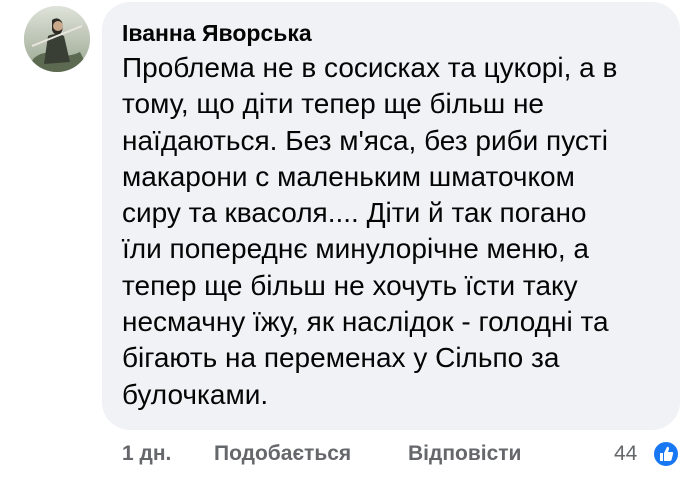 The width and height of the screenshot is (700, 478). What do you see at coordinates (282, 454) in the screenshot?
I see `like-button: Подобається` at bounding box center [282, 454].